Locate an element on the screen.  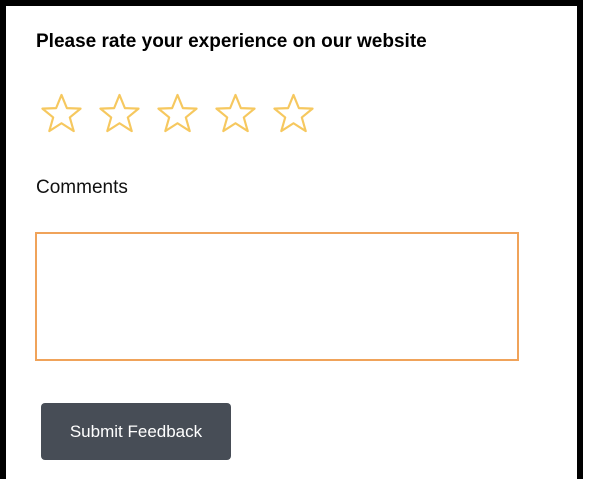
comments-label: Comments is located at coordinates (82, 187).